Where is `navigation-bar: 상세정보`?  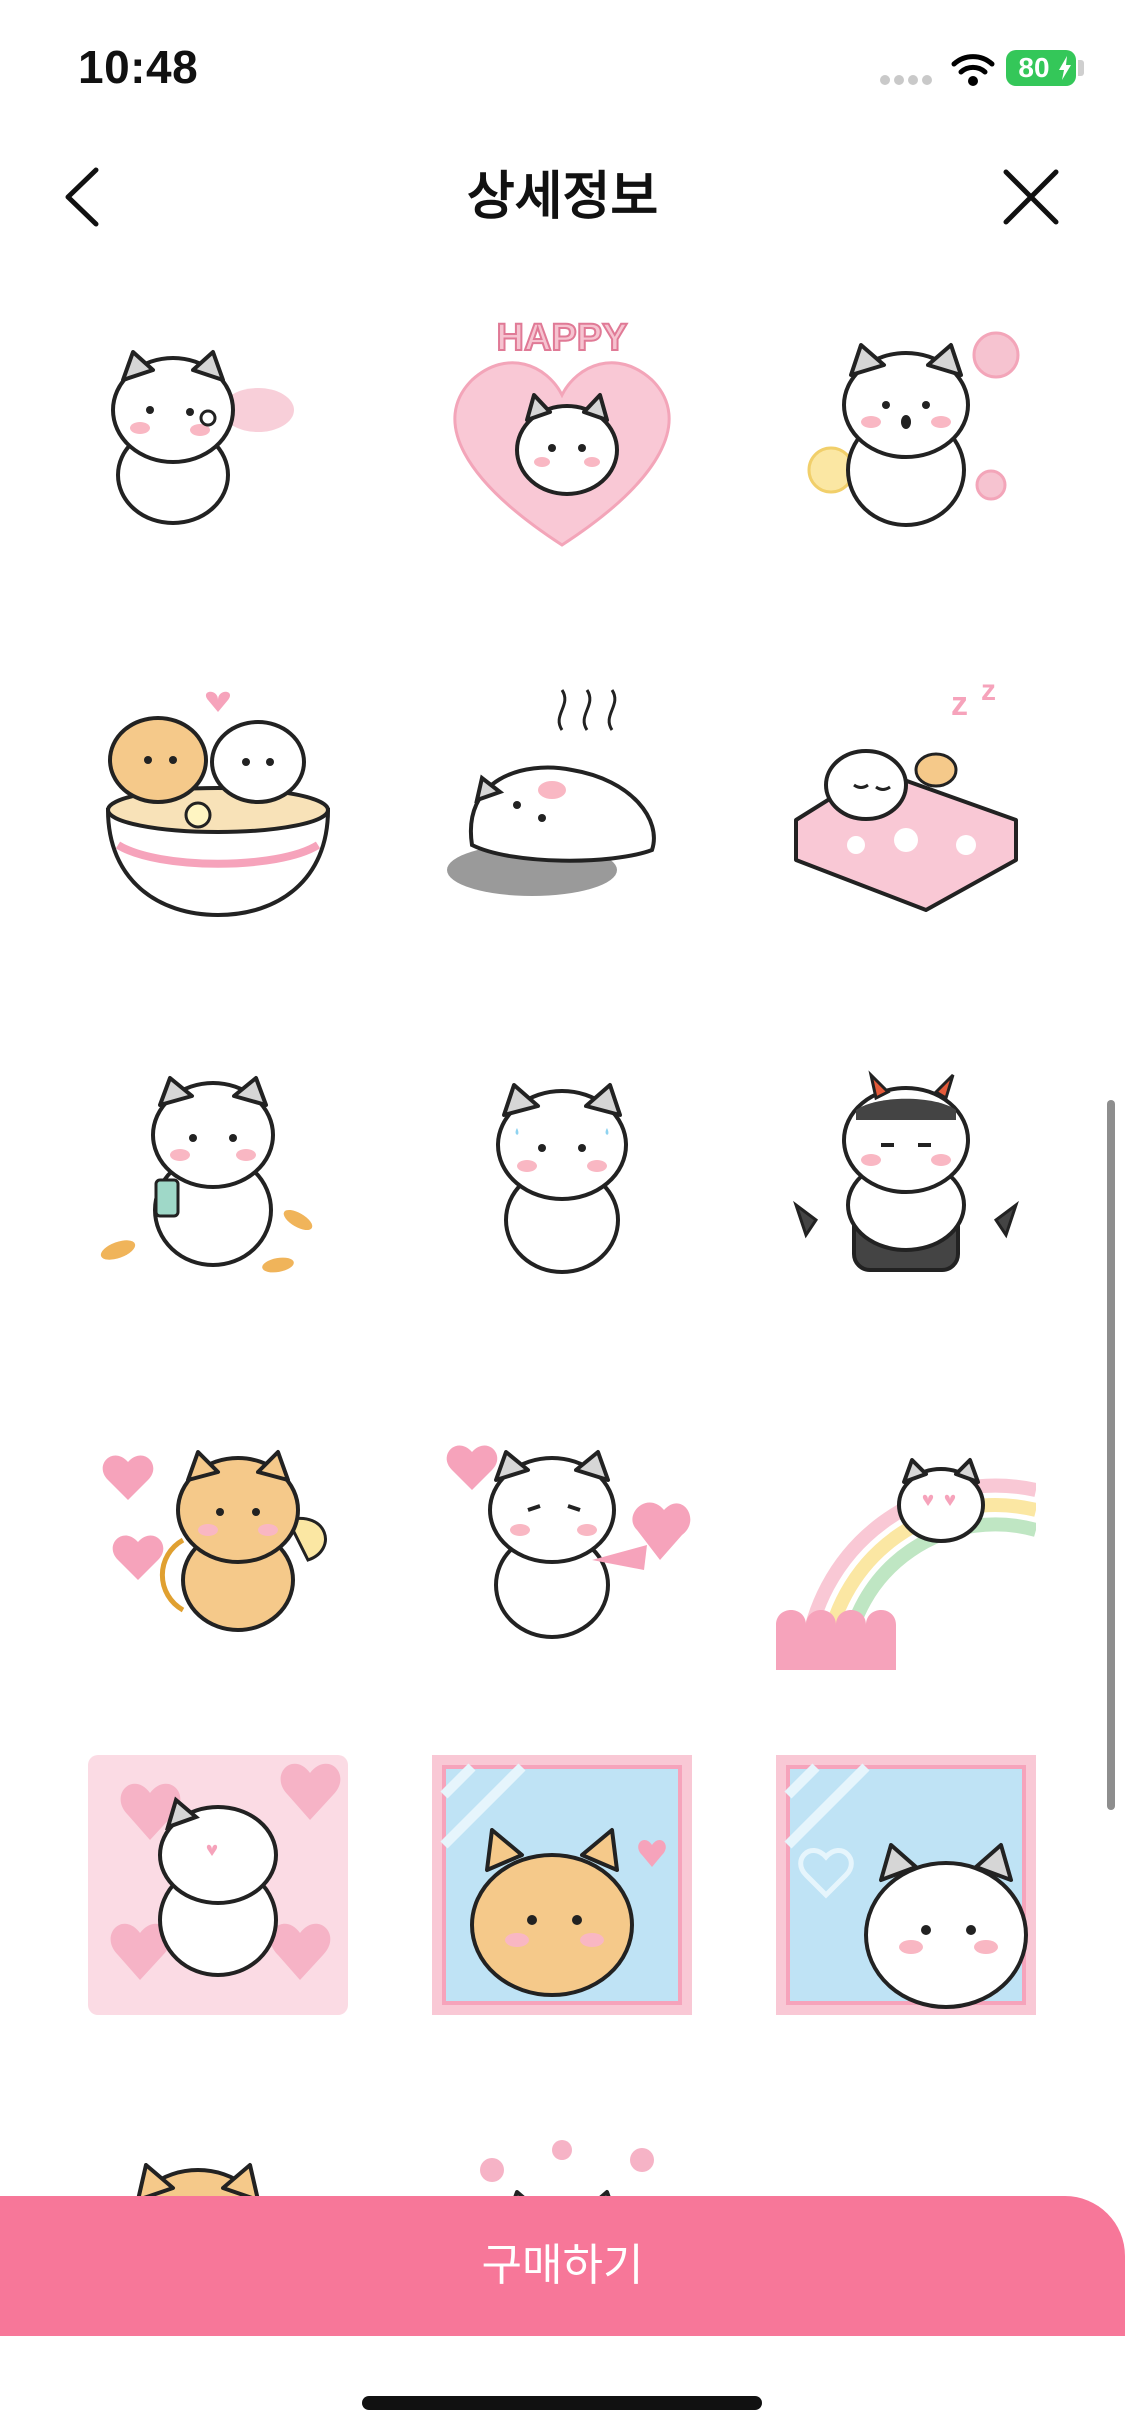
navigation-bar: 상세정보 is located at coordinates (562, 196).